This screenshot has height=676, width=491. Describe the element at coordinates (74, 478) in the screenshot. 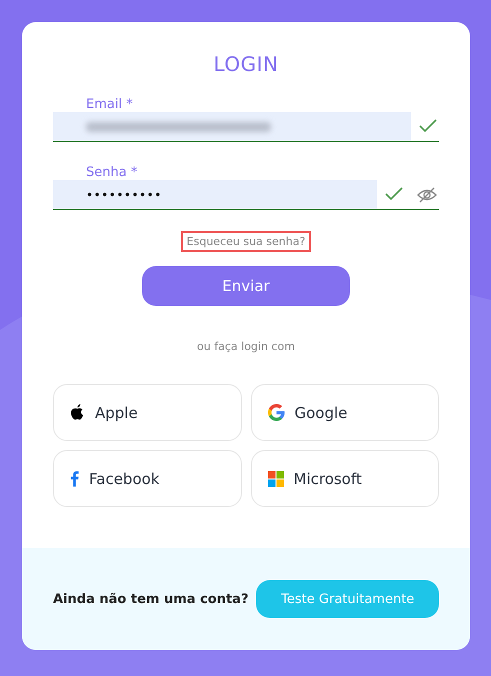

I see `facebook-f-icon` at that location.